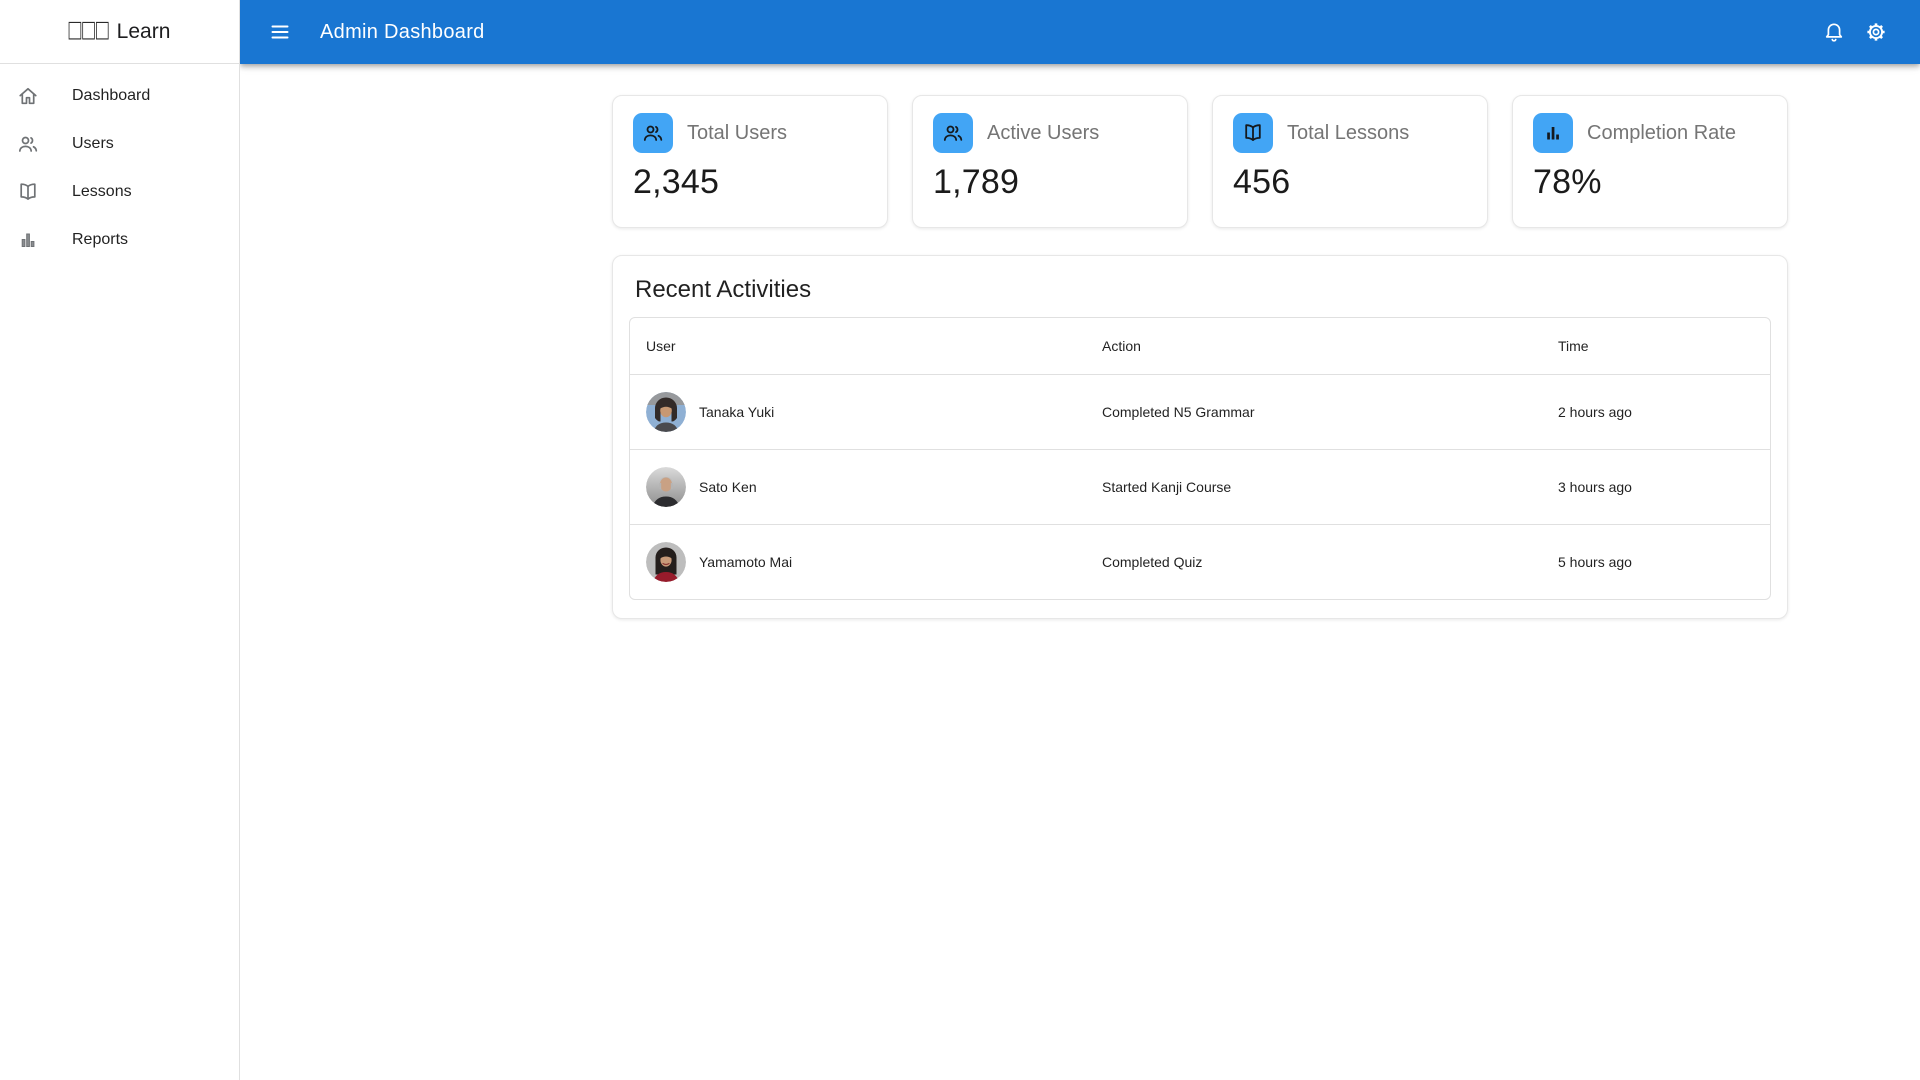 The image size is (1920, 1080). I want to click on sidebar-item-label: Dashboard, so click(111, 95).